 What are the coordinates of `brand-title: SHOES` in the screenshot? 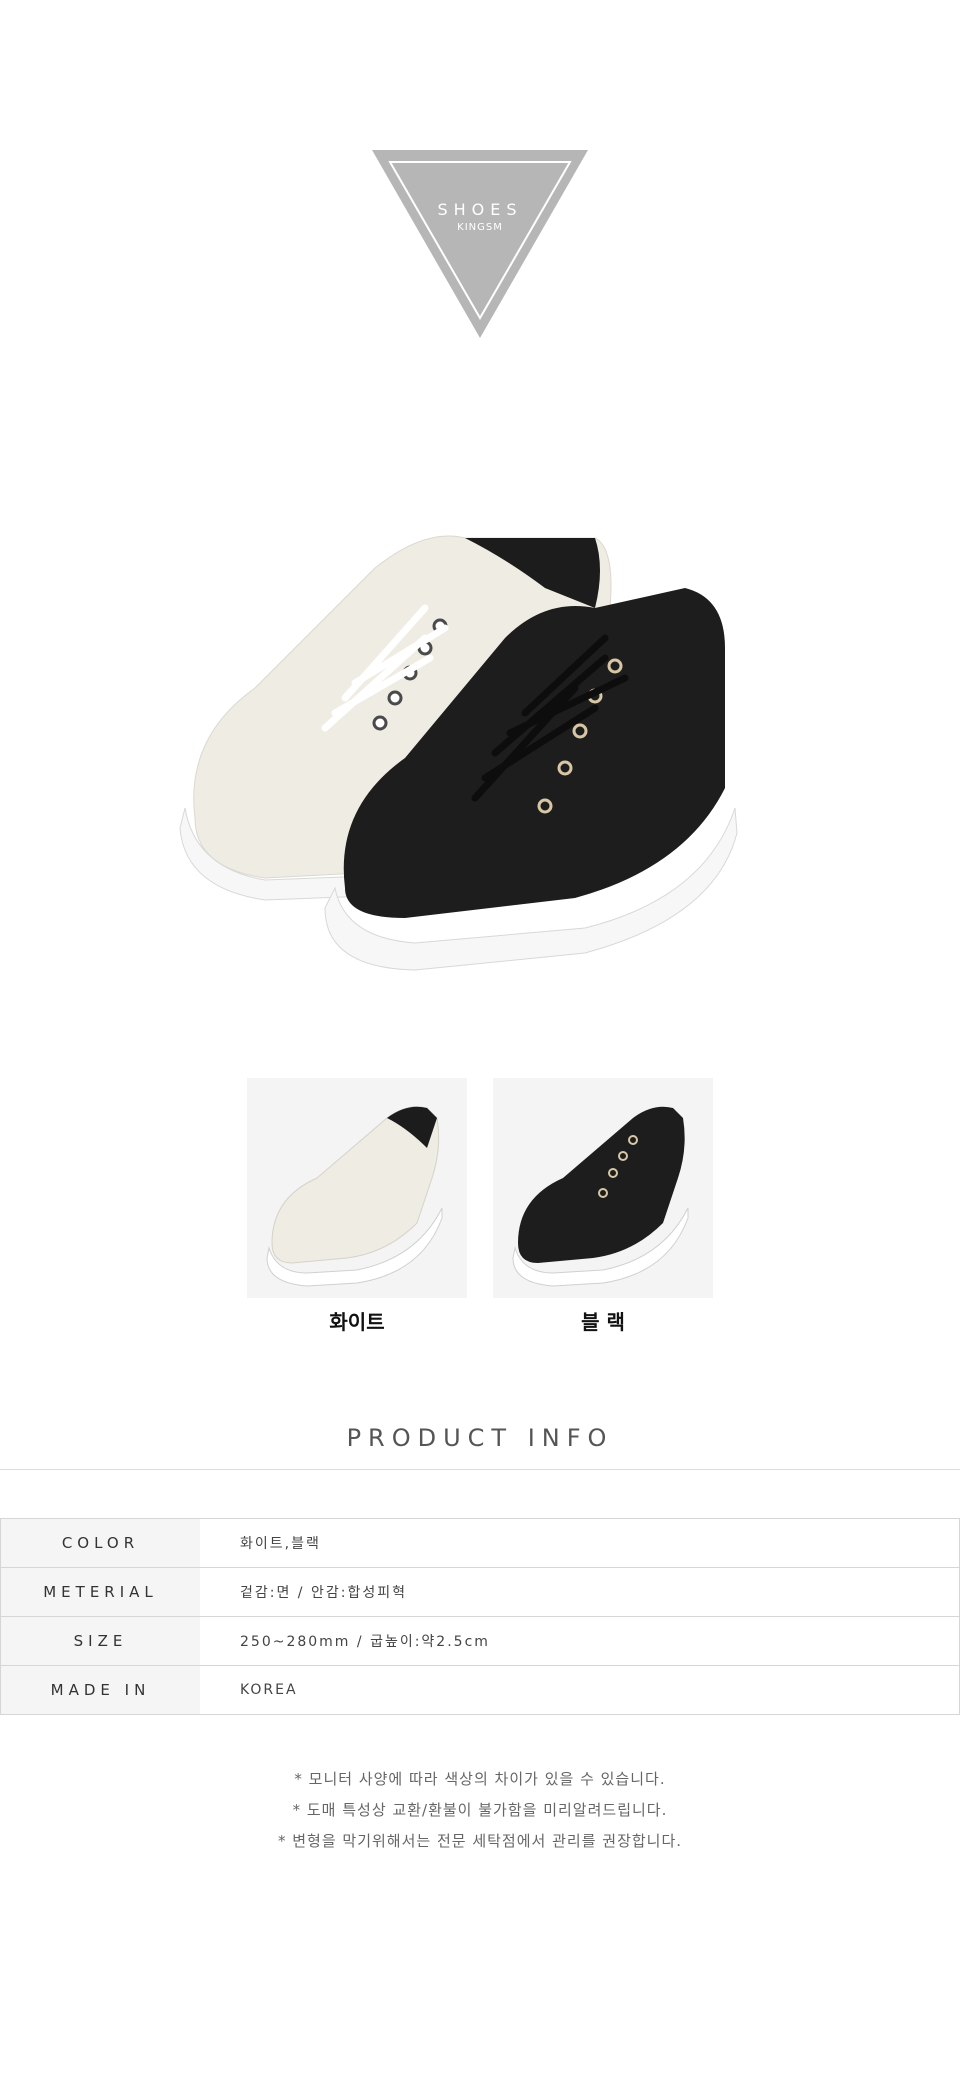 It's located at (480, 209).